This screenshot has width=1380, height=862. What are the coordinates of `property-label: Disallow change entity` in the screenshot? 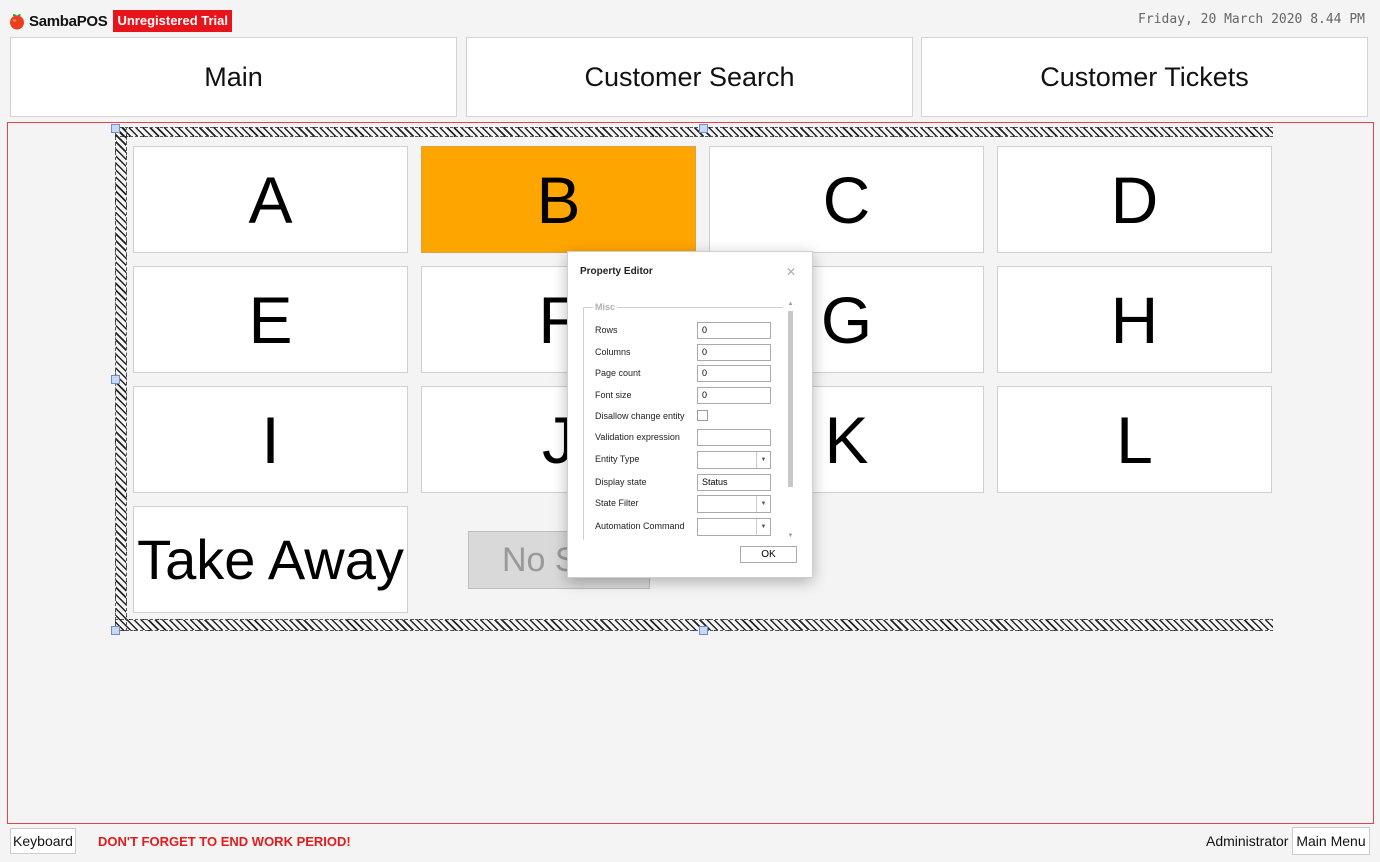 It's located at (640, 416).